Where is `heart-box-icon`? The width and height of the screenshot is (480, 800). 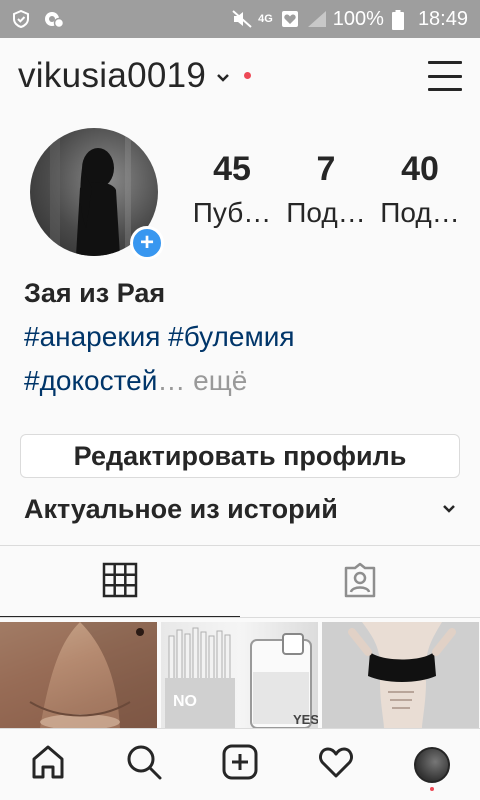
heart-box-icon is located at coordinates (290, 19).